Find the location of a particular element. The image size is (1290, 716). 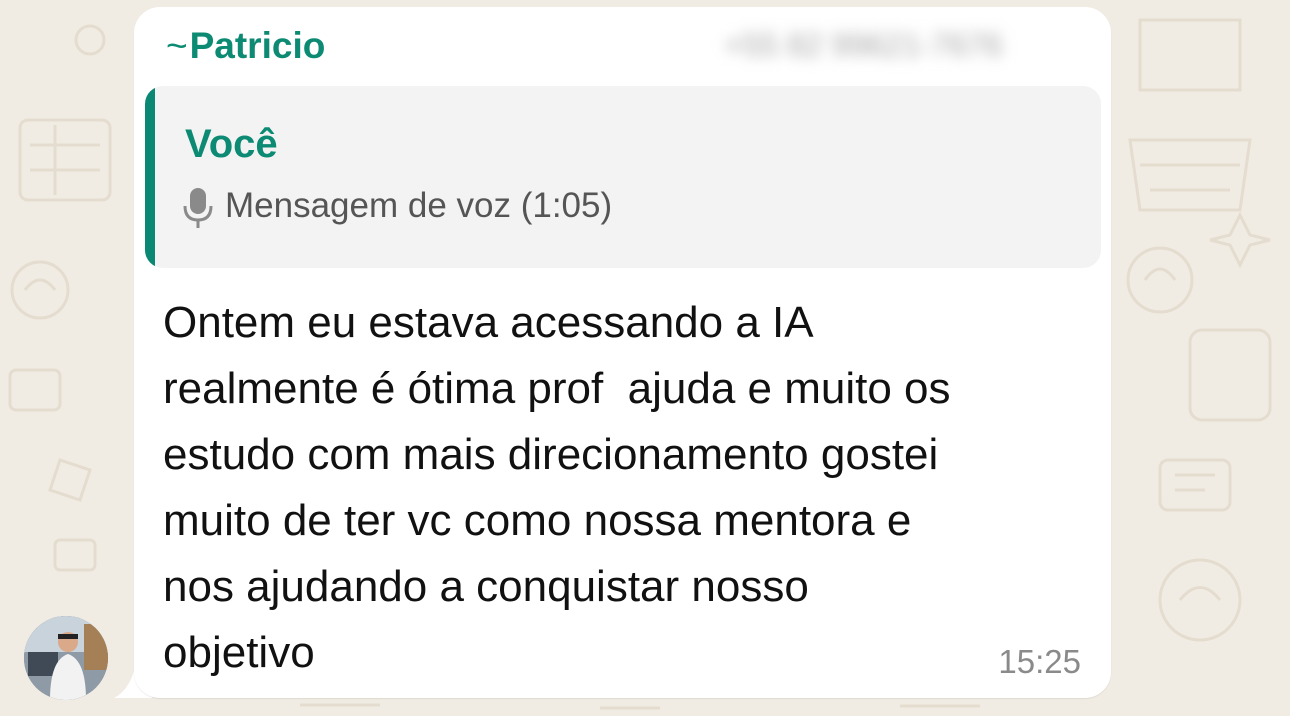

sender-avatar is located at coordinates (66, 658).